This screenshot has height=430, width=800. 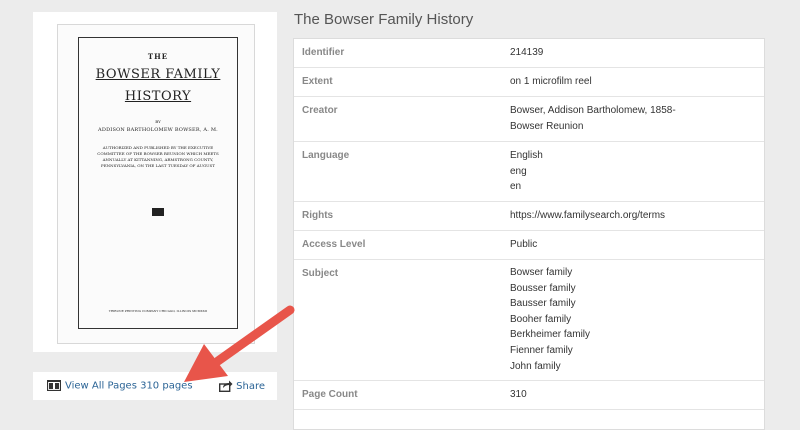 I want to click on metadata-row-language: Language English eng en, so click(x=529, y=172).